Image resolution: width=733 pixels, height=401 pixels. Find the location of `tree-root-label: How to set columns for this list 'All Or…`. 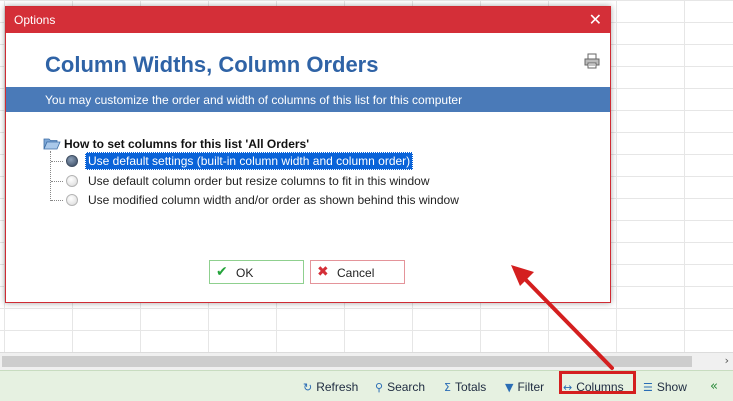

tree-root-label: How to set columns for this list 'All Or… is located at coordinates (187, 144).